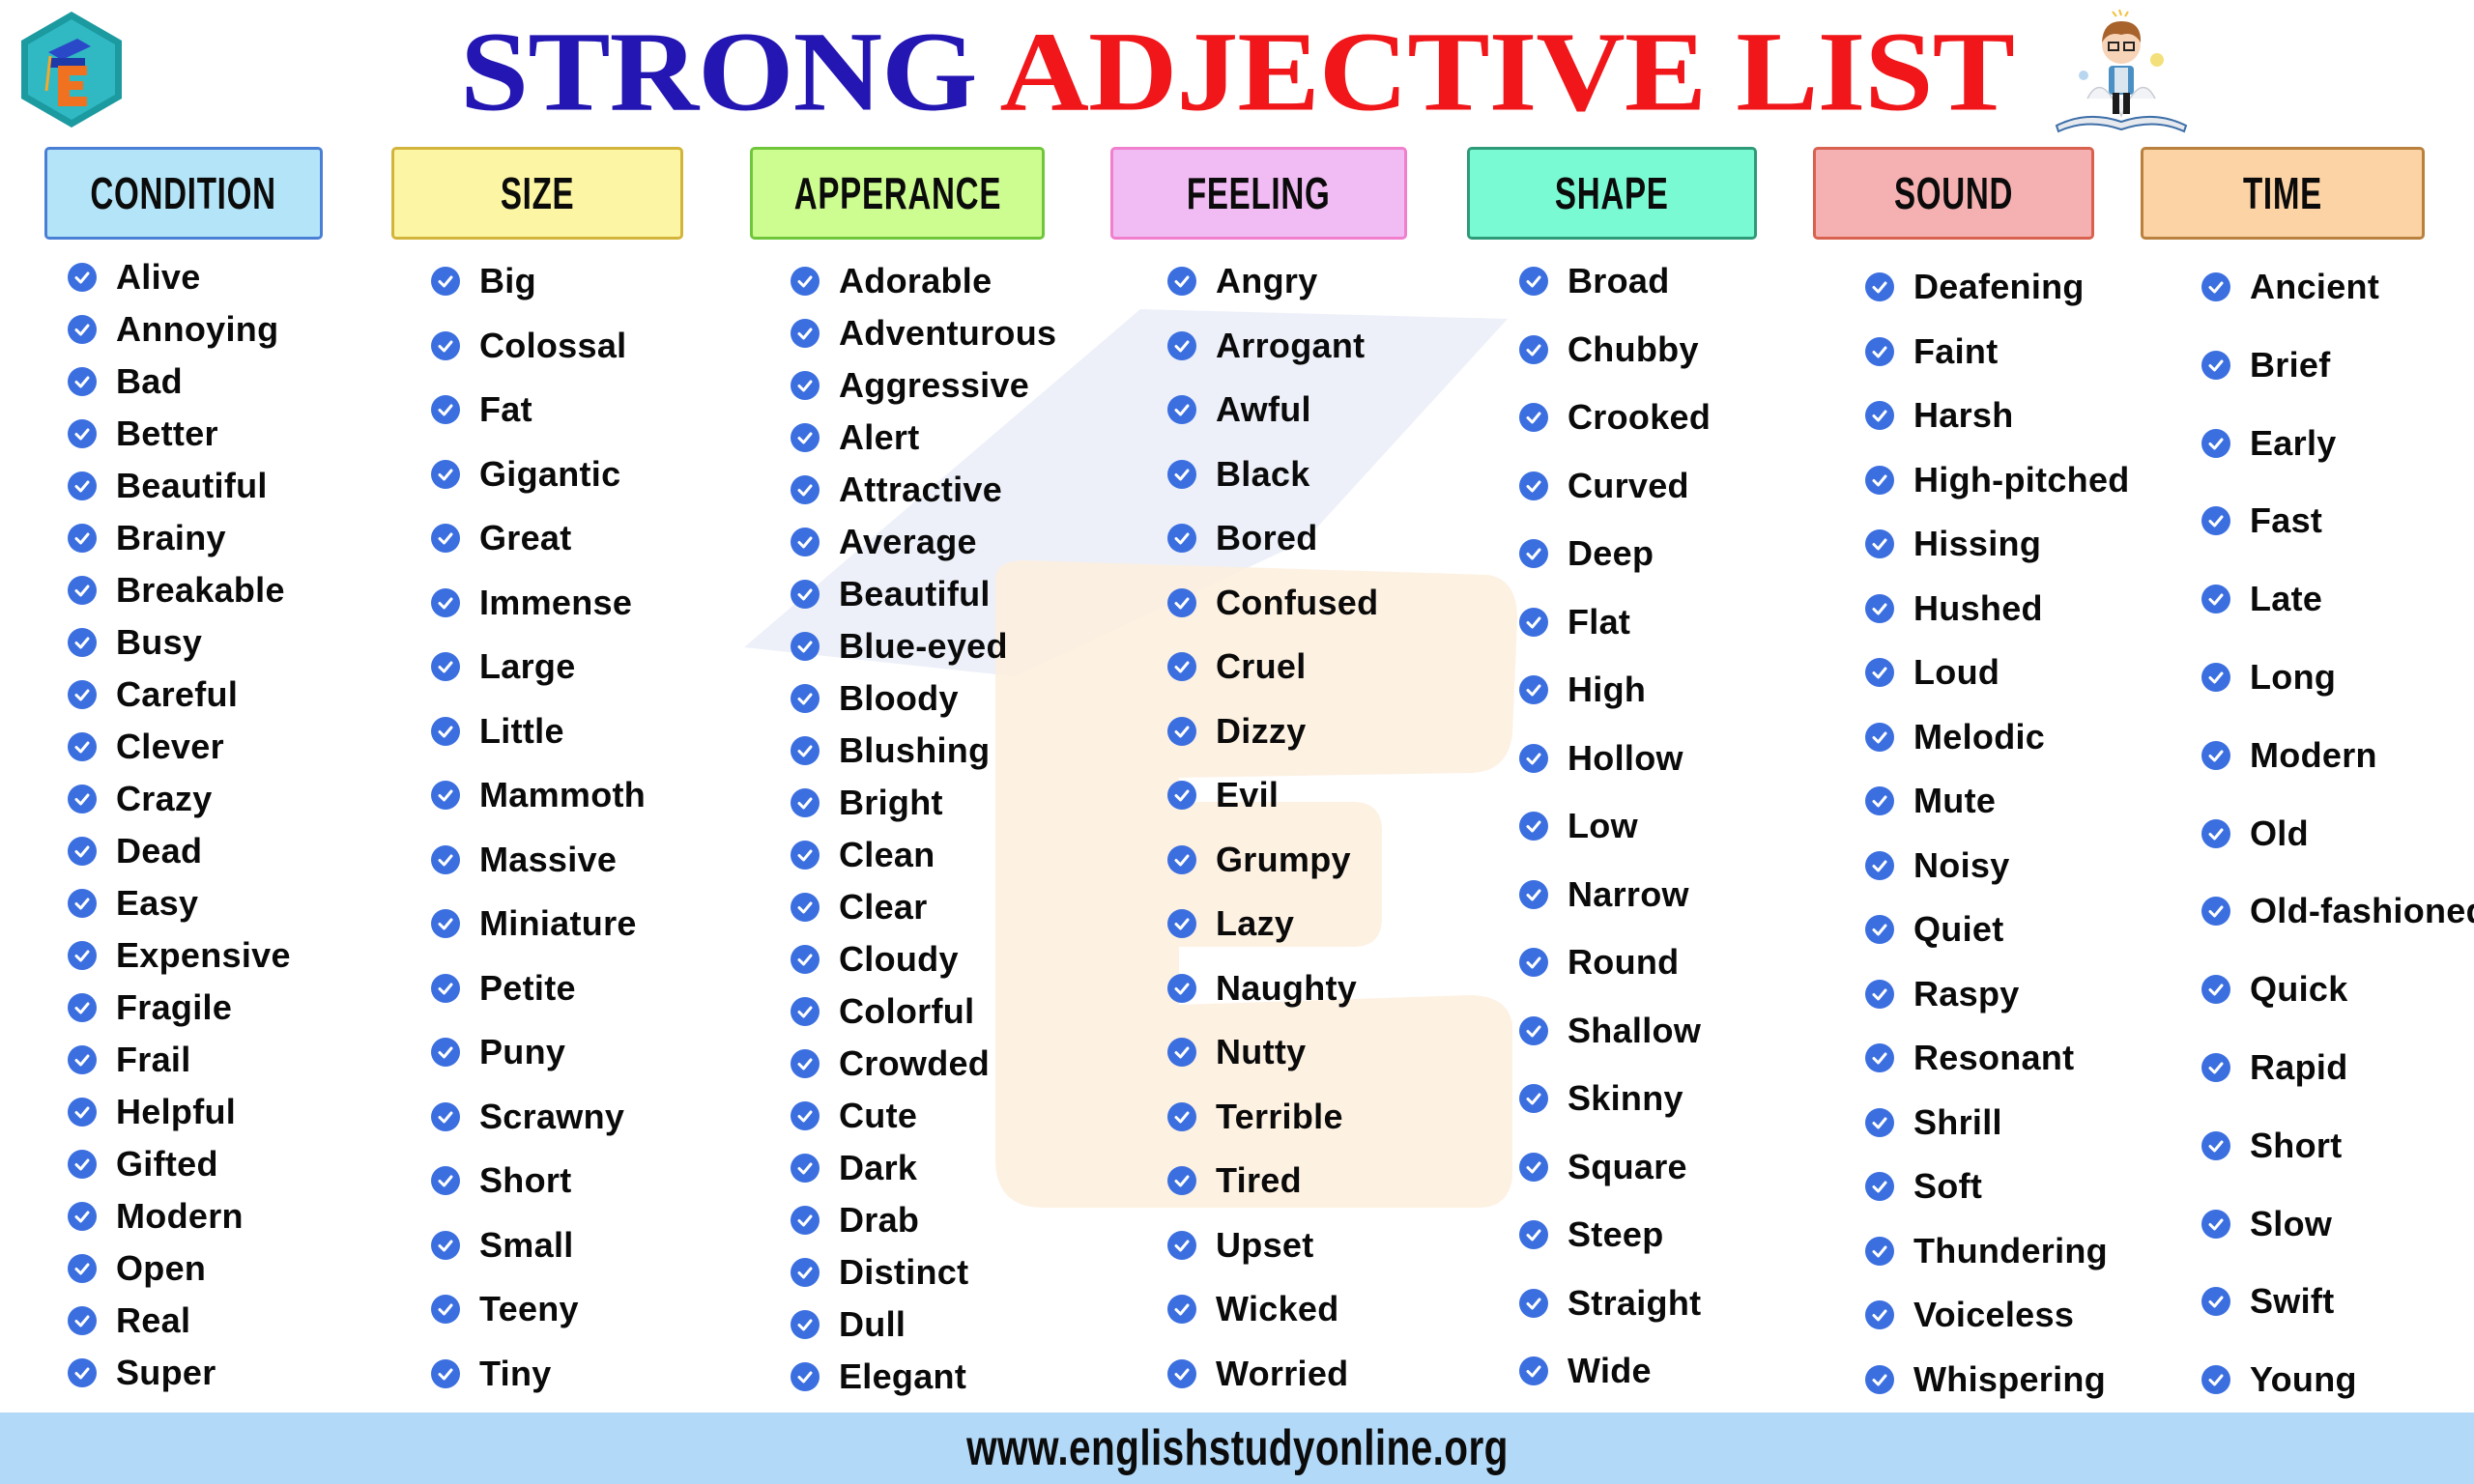 The image size is (2474, 1484). I want to click on list-item: Curved, so click(1604, 486).